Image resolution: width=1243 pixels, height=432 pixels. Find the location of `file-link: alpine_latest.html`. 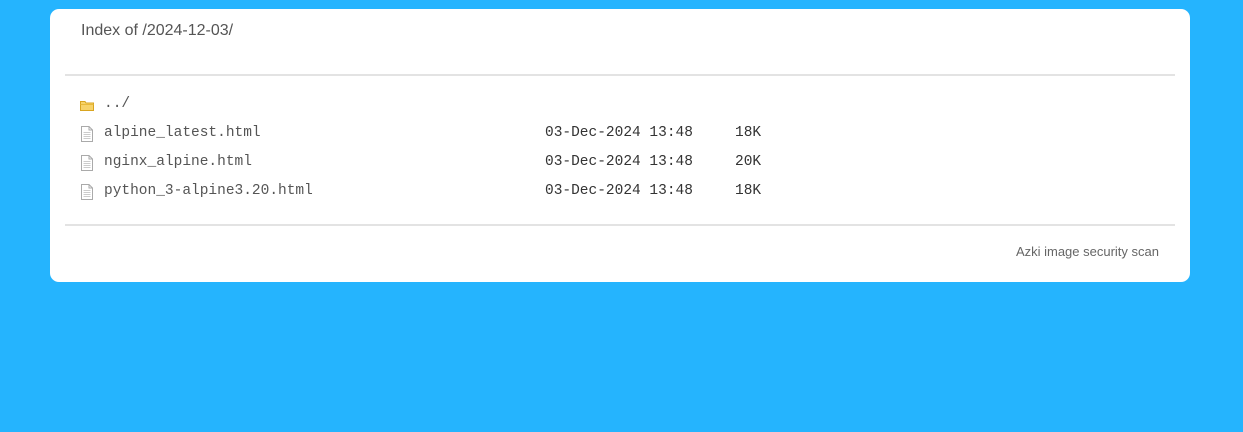

file-link: alpine_latest.html is located at coordinates (182, 133).